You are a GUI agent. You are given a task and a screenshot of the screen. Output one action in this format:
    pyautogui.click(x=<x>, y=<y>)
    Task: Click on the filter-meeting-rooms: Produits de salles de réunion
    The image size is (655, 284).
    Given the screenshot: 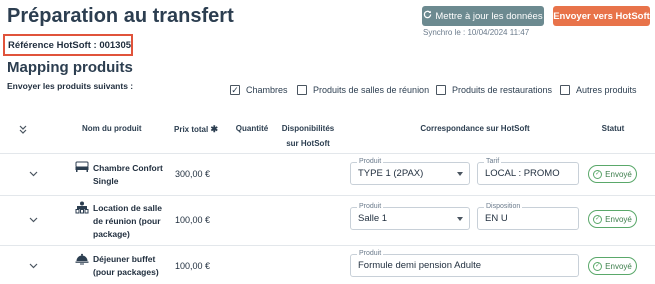 What is the action you would take?
    pyautogui.click(x=363, y=90)
    